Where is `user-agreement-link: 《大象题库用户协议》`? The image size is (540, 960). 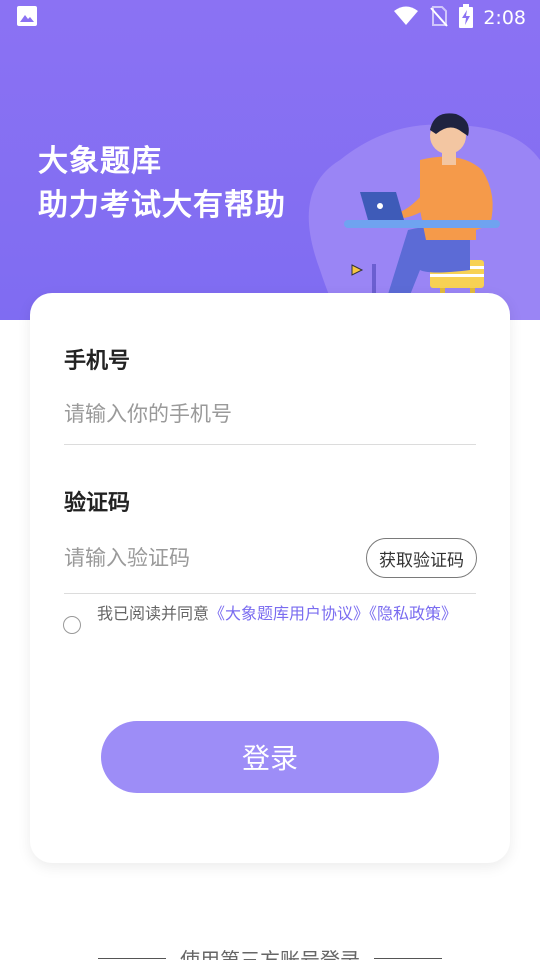 user-agreement-link: 《大象题库用户协议》 is located at coordinates (289, 613).